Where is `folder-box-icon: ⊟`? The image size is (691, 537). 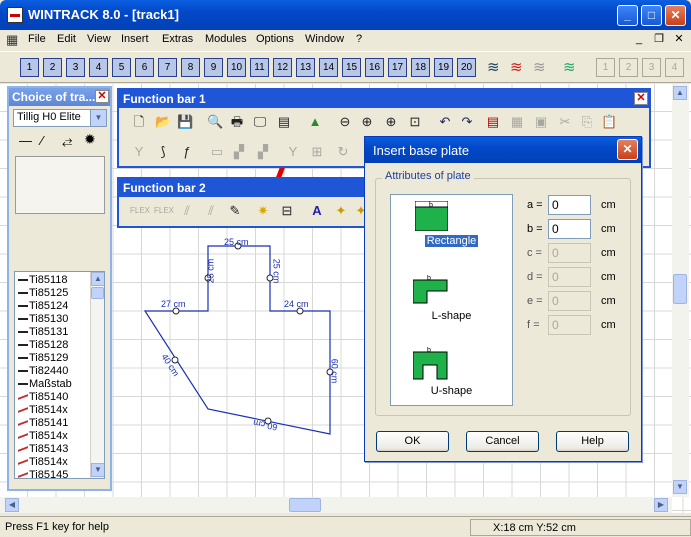
folder-box-icon: ⊟ is located at coordinates (287, 211).